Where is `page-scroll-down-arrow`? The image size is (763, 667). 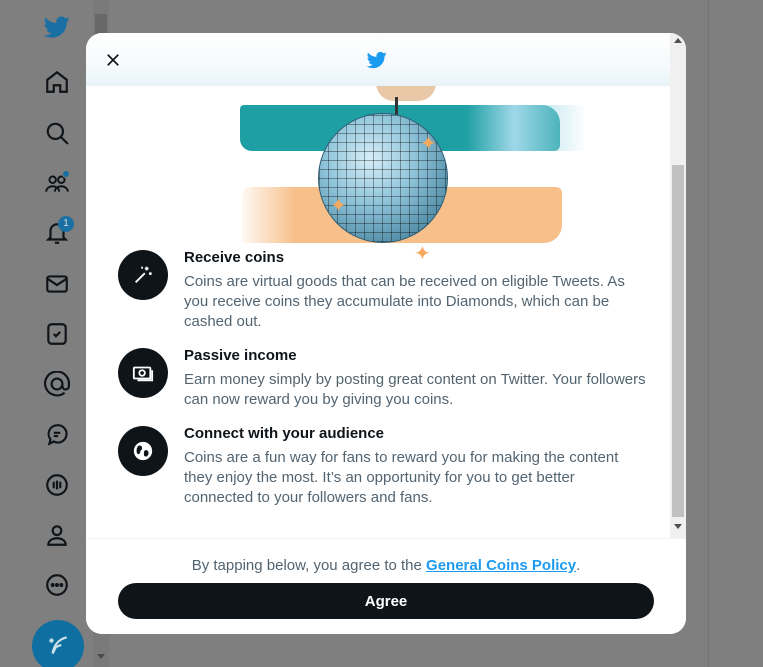
page-scroll-down-arrow is located at coordinates (101, 656).